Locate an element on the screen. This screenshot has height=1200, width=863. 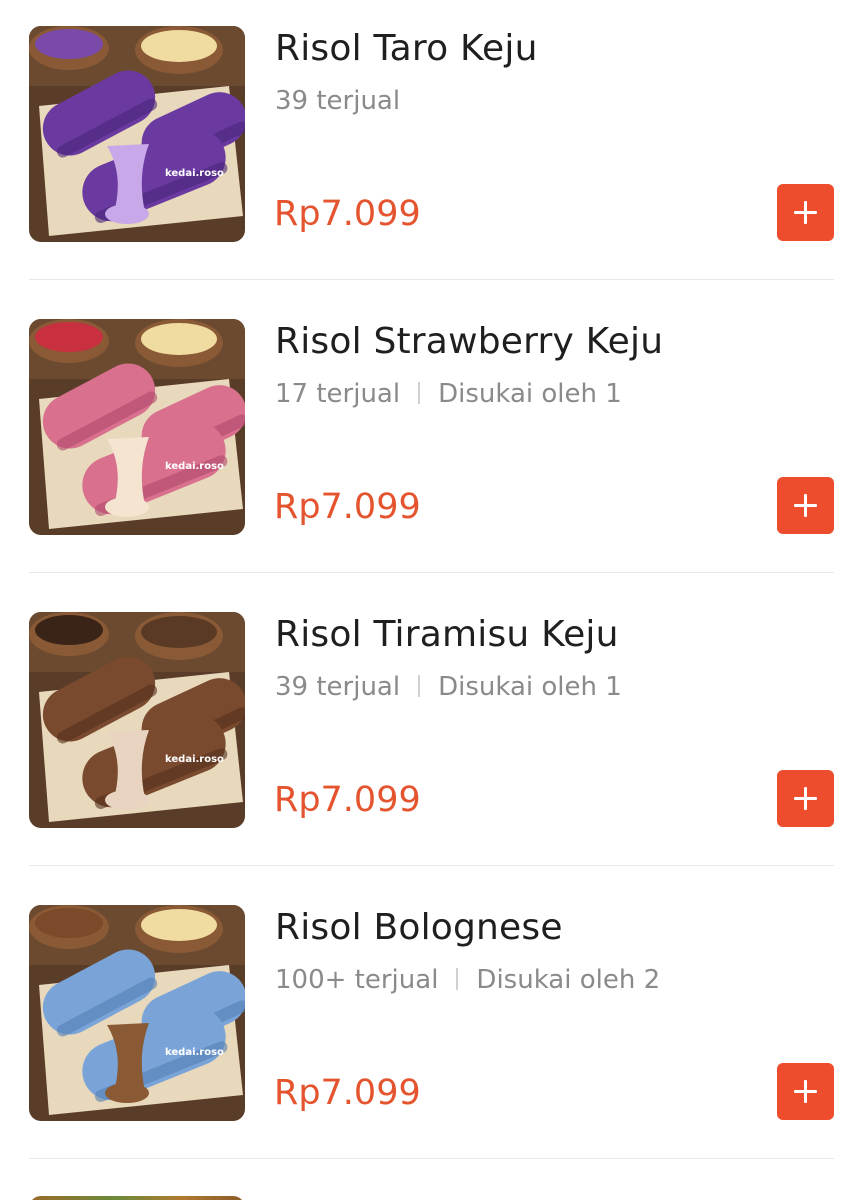
liked-count: Disukai oleh 2 is located at coordinates (568, 980).